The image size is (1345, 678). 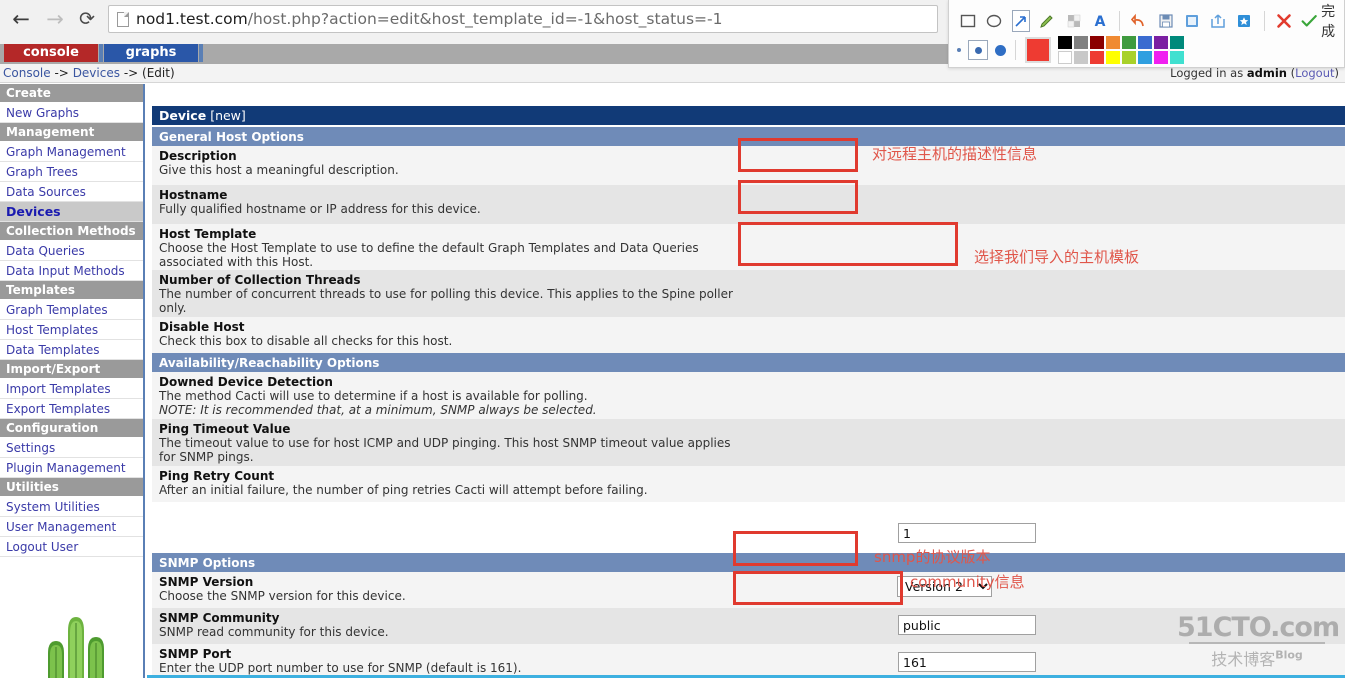 I want to click on login-prefix: Logged in as, so click(x=1208, y=73).